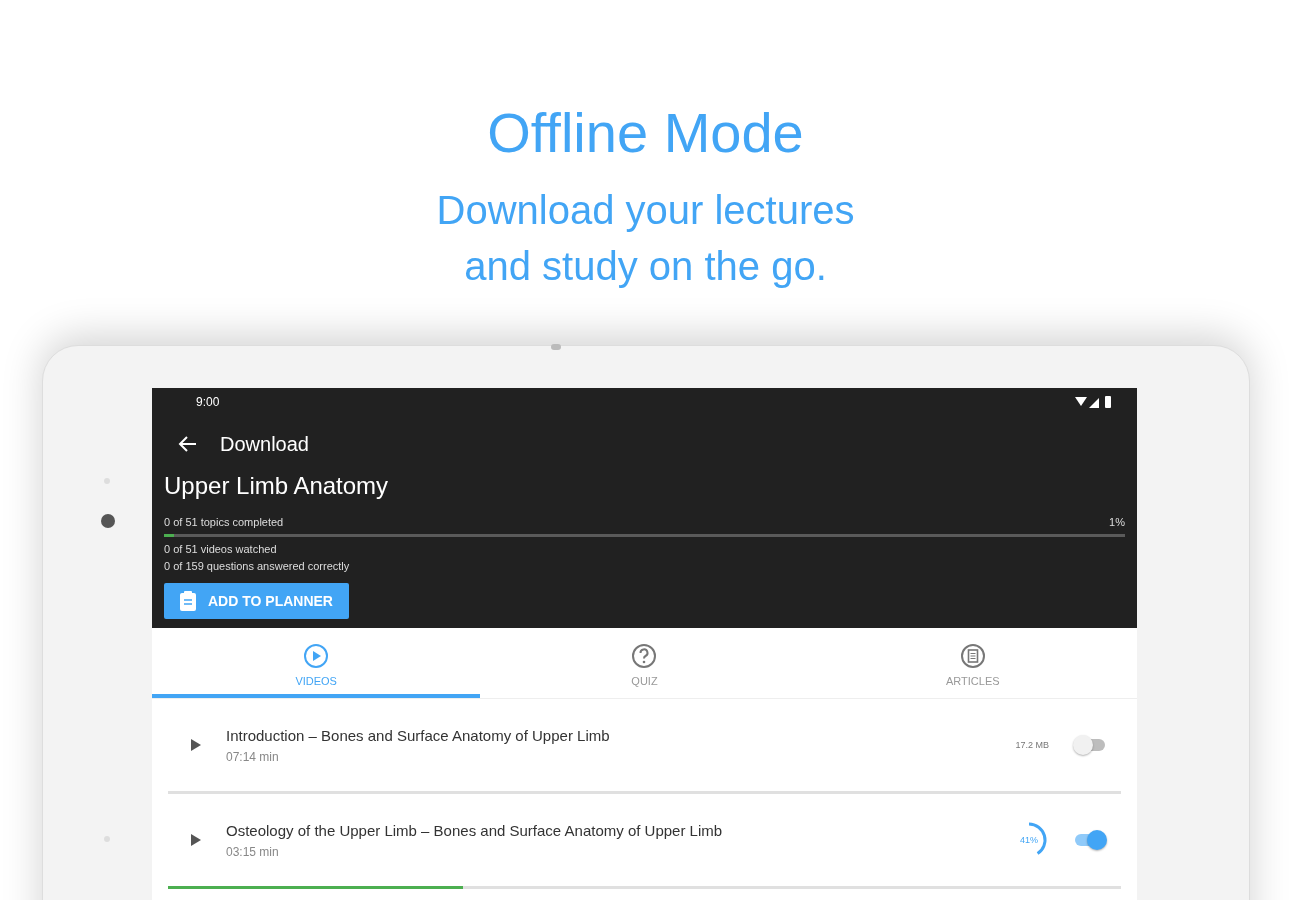 The image size is (1291, 900). Describe the element at coordinates (972, 655) in the screenshot. I see `document-icon` at that location.